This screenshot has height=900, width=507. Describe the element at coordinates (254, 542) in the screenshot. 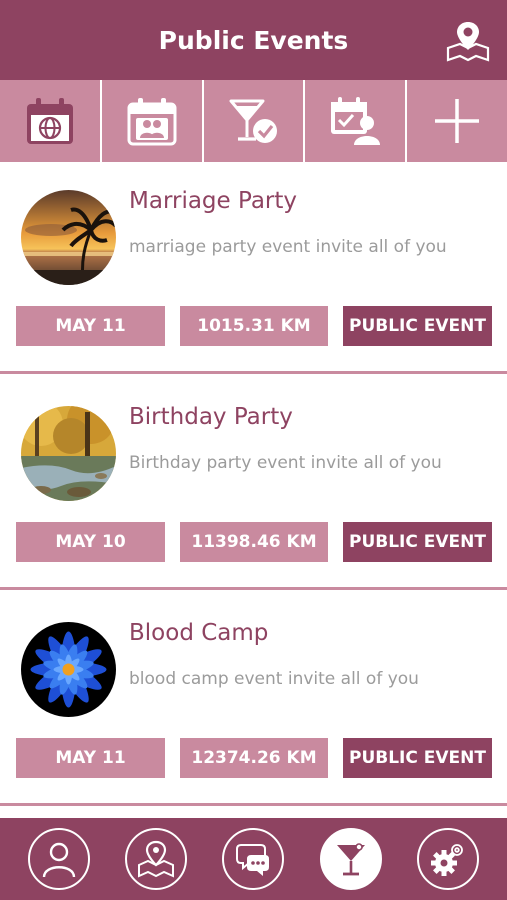

I see `event-distance-badge: 11398.46 KM` at that location.